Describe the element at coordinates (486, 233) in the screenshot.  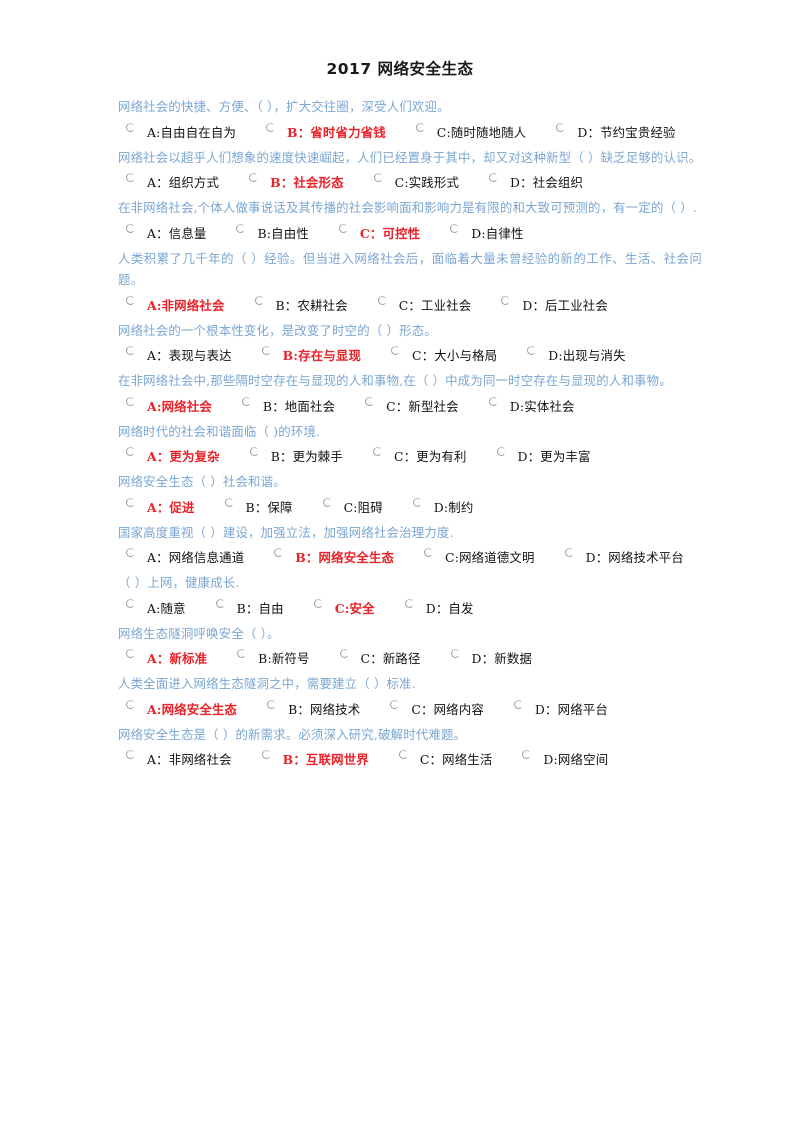
I see `option-d: D:自律性` at that location.